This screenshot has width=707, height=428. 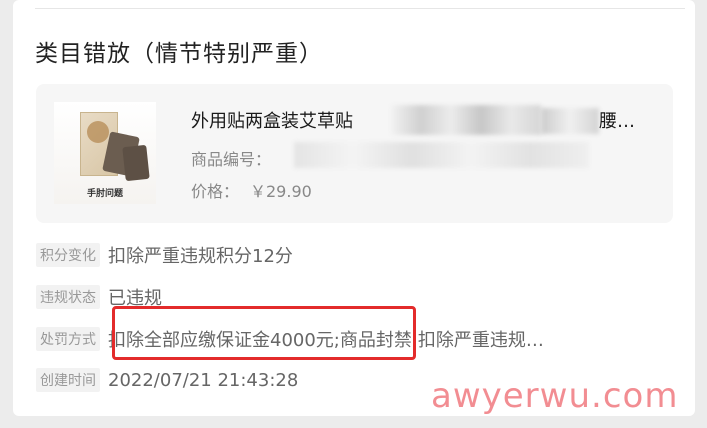 What do you see at coordinates (441, 155) in the screenshot?
I see `blurred-product-code` at bounding box center [441, 155].